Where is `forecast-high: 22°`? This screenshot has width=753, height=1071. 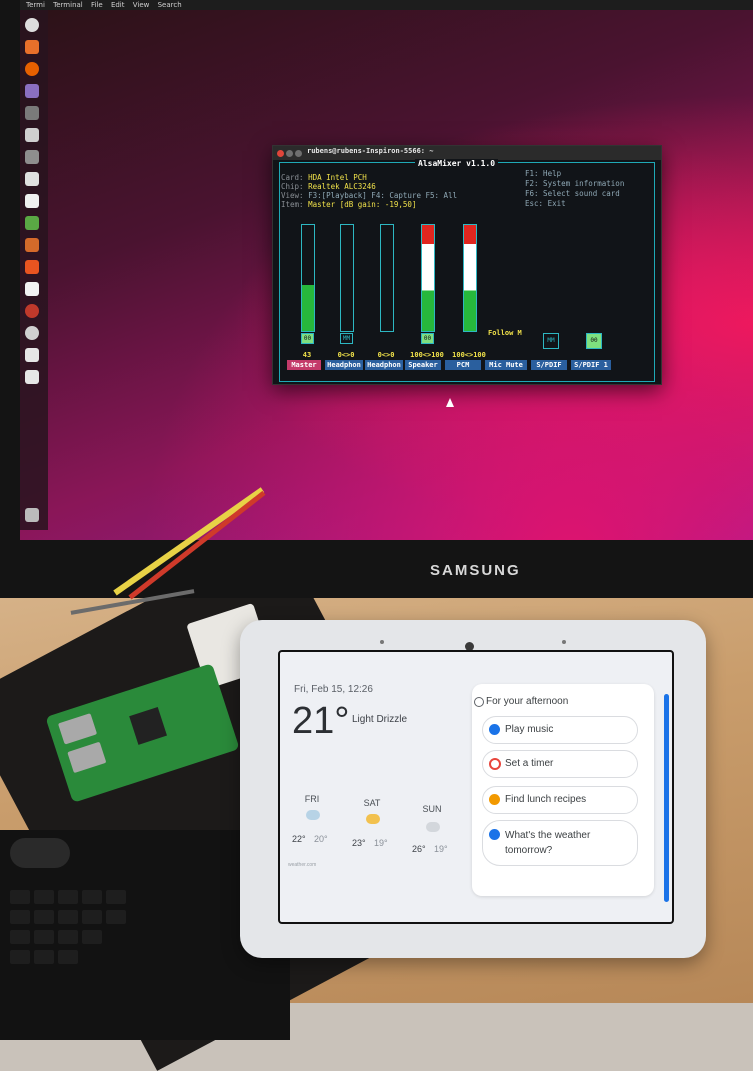
forecast-high: 22° is located at coordinates (299, 839).